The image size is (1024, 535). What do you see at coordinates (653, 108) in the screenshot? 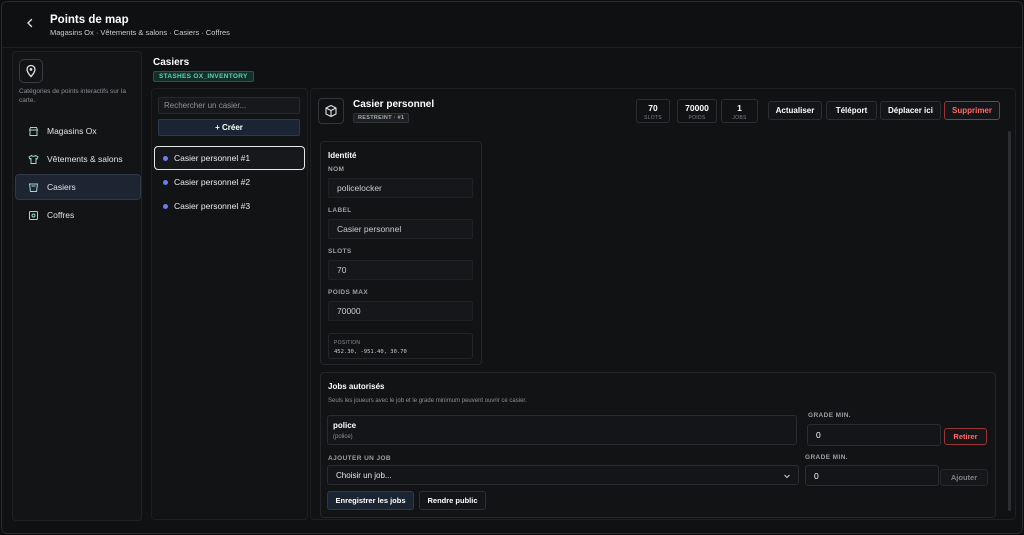
I see `stat-value: 70` at bounding box center [653, 108].